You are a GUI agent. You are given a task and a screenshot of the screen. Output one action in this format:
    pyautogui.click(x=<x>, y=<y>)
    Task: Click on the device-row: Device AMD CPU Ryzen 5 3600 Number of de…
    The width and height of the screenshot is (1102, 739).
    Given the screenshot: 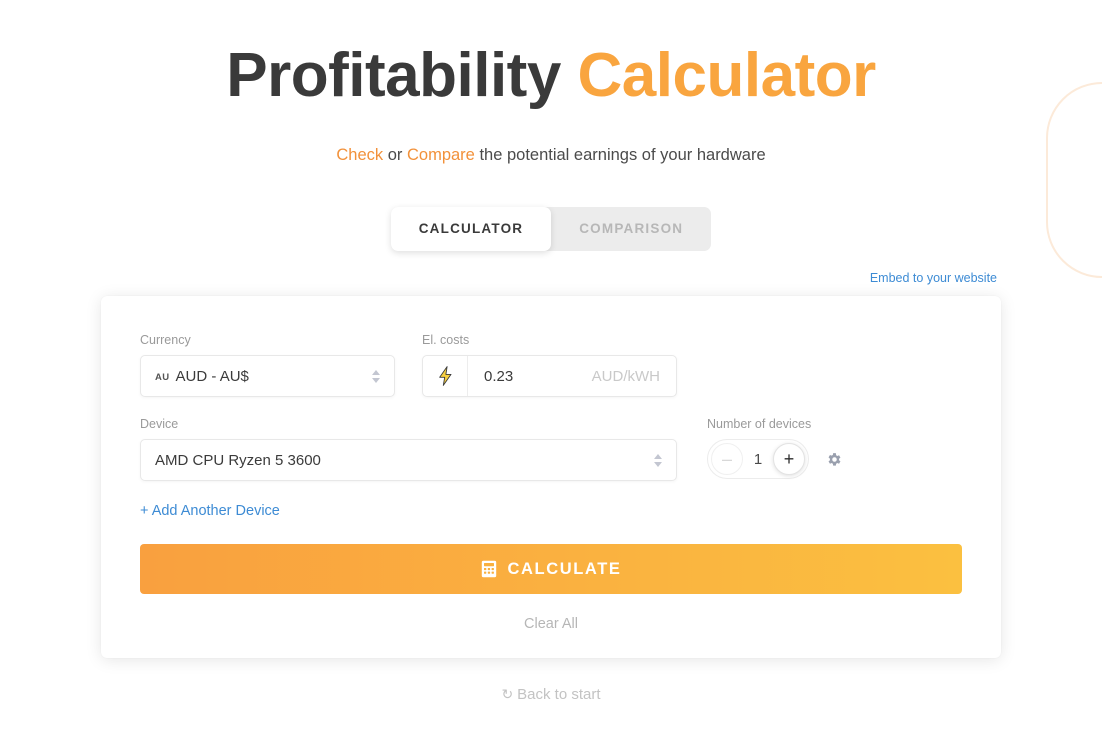 What is the action you would take?
    pyautogui.click(x=551, y=449)
    